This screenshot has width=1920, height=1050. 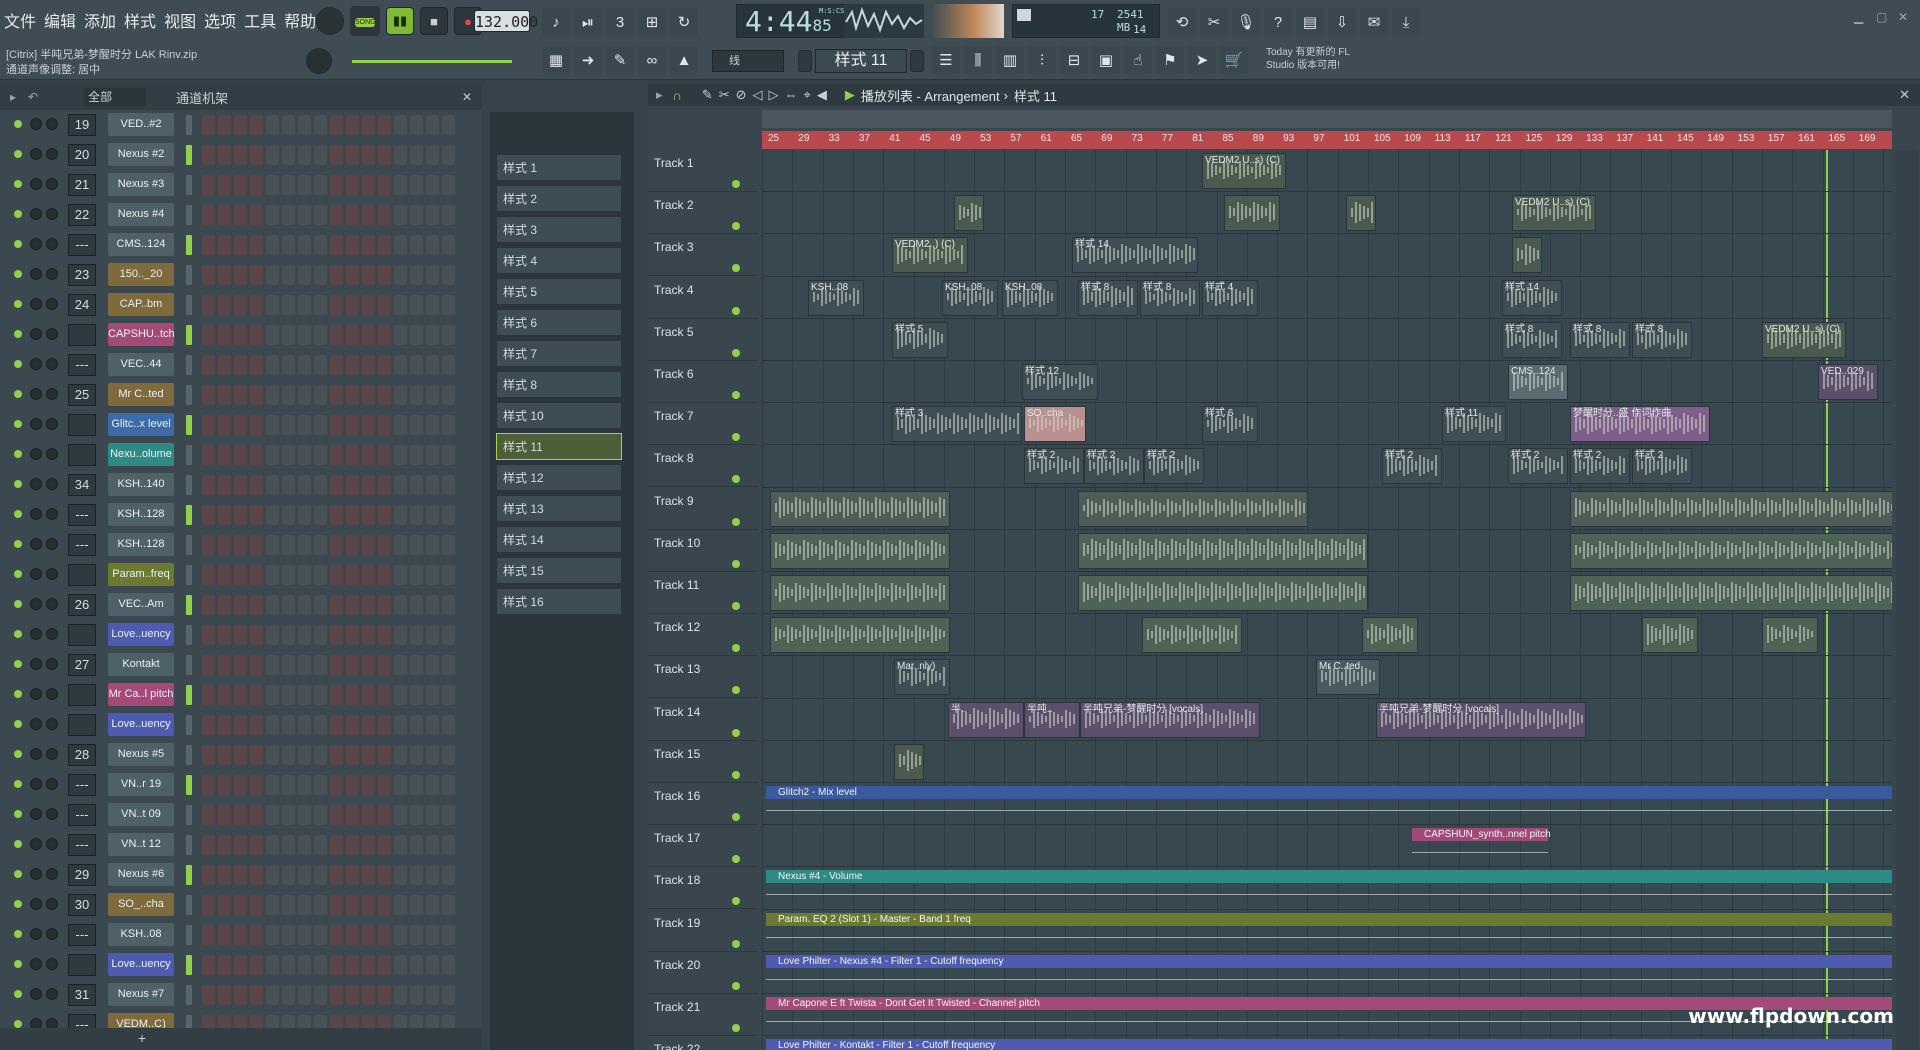 What do you see at coordinates (703, 551) in the screenshot?
I see `track-header: Track 10` at bounding box center [703, 551].